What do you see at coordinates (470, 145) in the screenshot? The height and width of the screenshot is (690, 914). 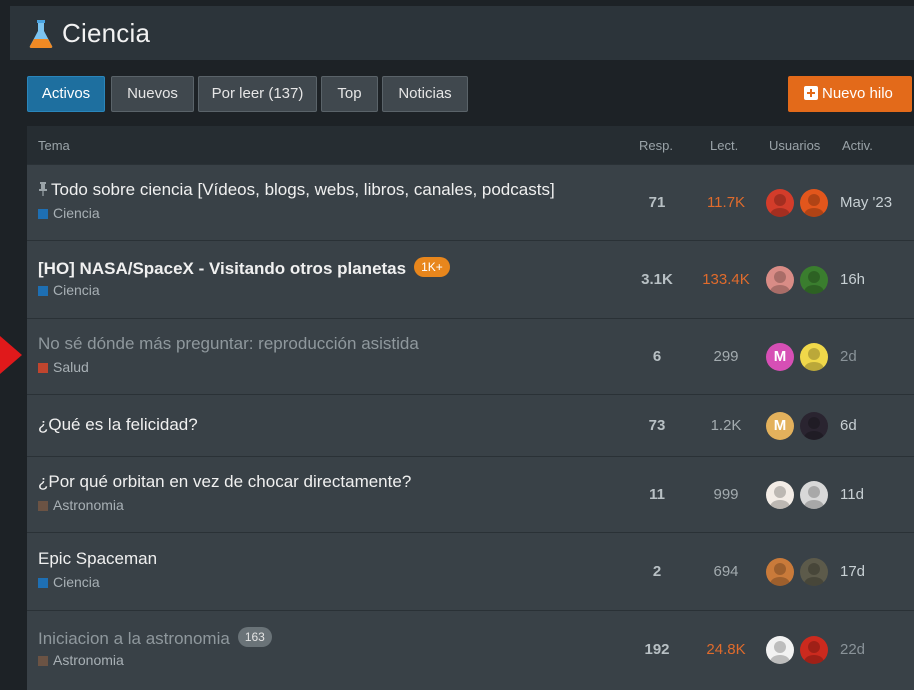 I see `topic-list-header: Tema Resp. Lect. Usuarios Activ.` at bounding box center [470, 145].